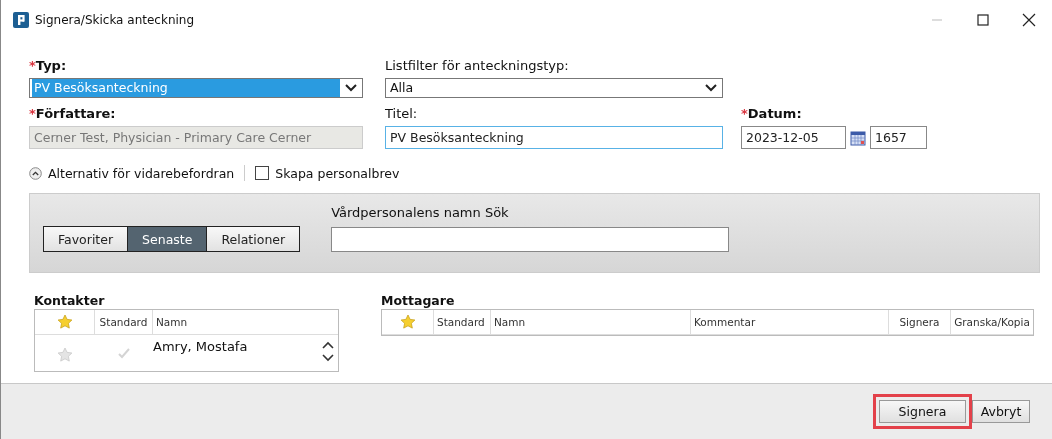  I want to click on forwarding-options-label: Alternativ för vidarebefordran, so click(141, 173).